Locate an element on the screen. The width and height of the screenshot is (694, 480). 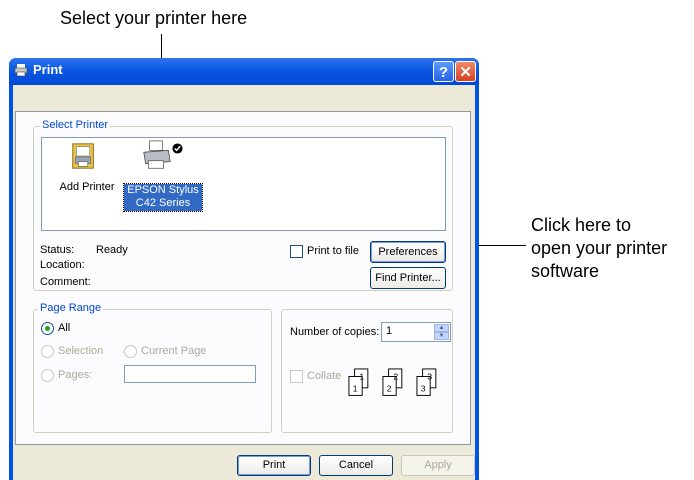
status-label: Status: is located at coordinates (57, 250).